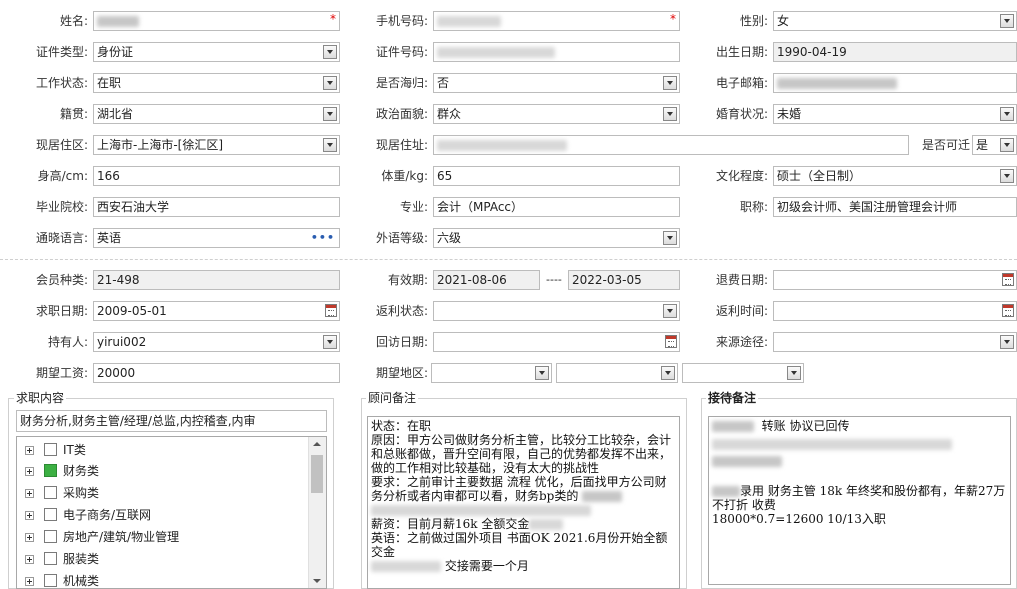 The height and width of the screenshot is (589, 1017). Describe the element at coordinates (556, 311) in the screenshot. I see `rebate-status-select` at that location.